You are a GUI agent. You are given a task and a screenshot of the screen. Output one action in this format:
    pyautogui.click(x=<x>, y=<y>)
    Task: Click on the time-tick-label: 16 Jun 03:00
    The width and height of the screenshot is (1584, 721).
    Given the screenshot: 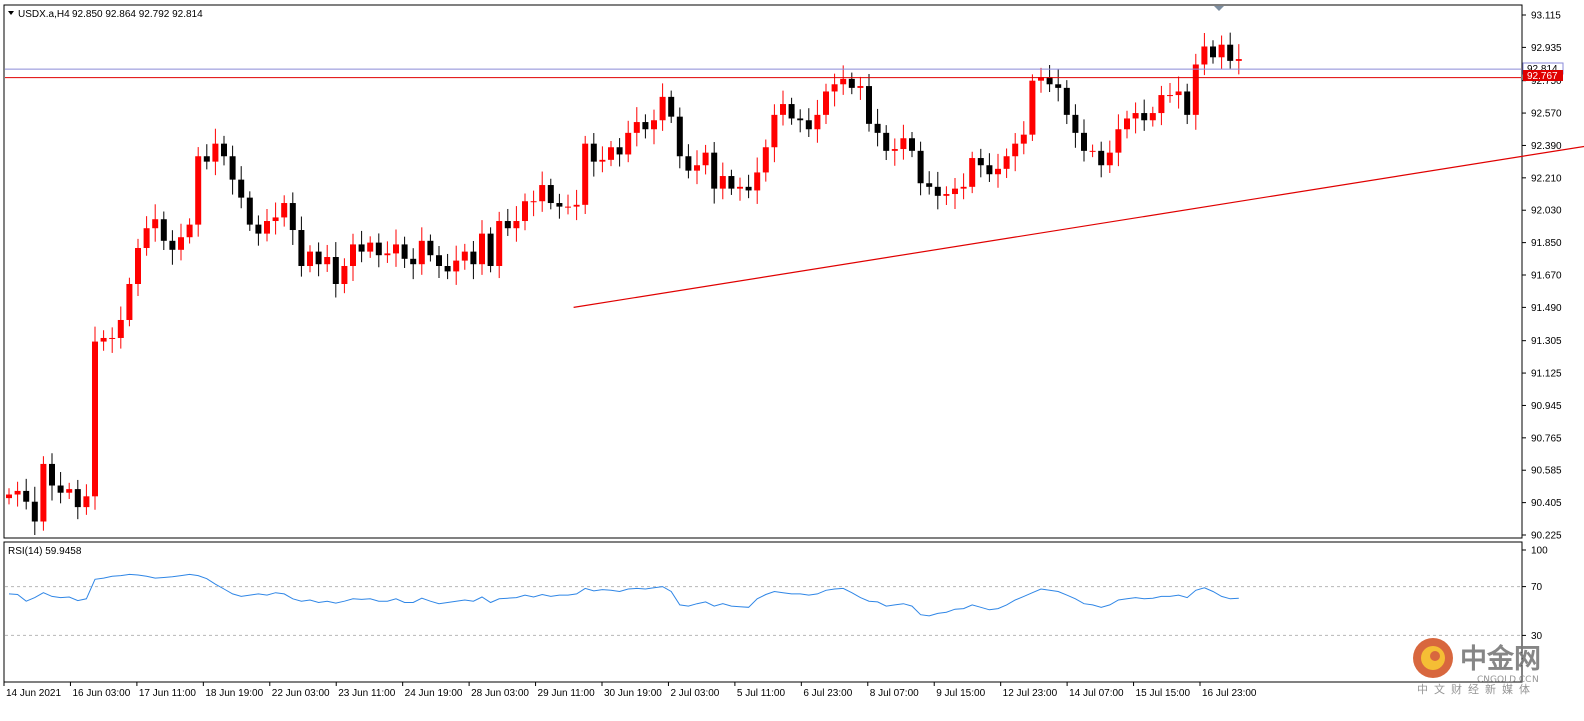 What is the action you would take?
    pyautogui.click(x=101, y=693)
    